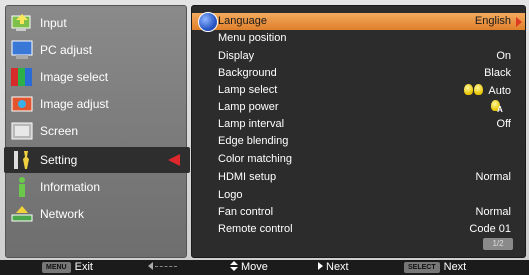  What do you see at coordinates (358, 124) in the screenshot?
I see `setting-row-lamp-interval: Lamp interval Off` at bounding box center [358, 124].